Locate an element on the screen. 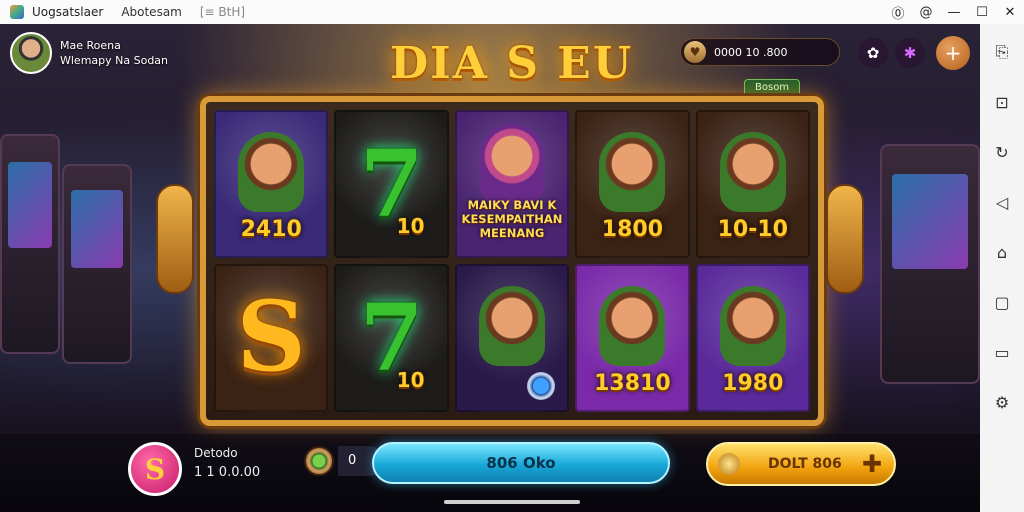 The width and height of the screenshot is (1024, 512). reel-cell is located at coordinates (512, 338).